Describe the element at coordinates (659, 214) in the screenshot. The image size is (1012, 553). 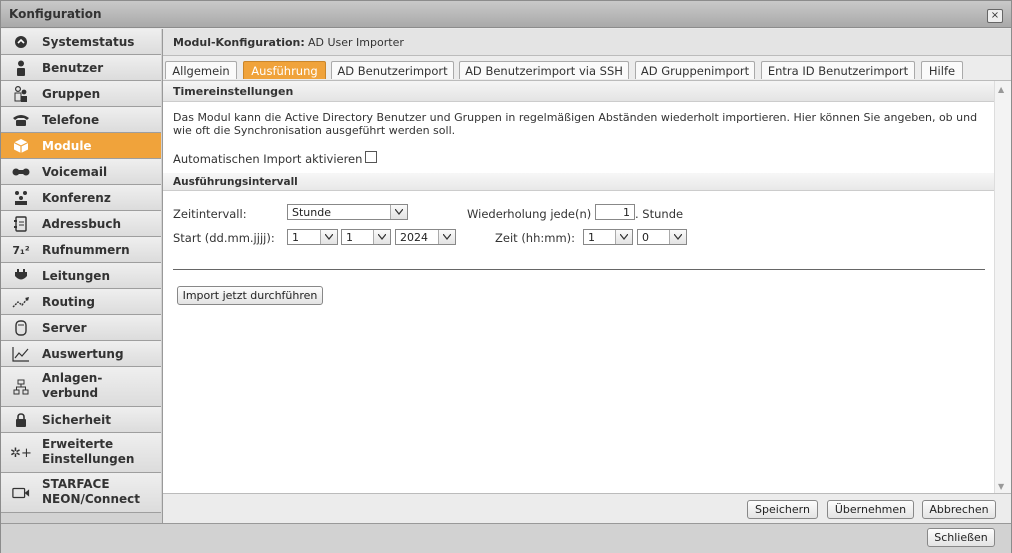
I see `wiederholung-suffix: . Stunde` at that location.